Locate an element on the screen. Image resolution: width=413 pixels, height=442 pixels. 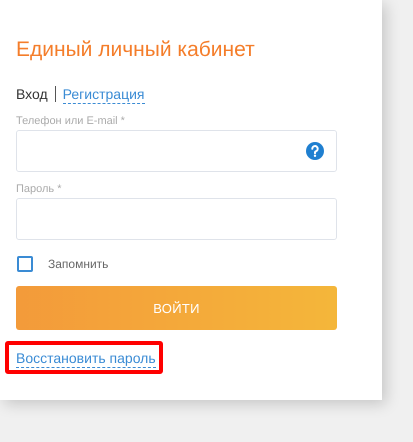
remember-checkbox is located at coordinates (25, 264).